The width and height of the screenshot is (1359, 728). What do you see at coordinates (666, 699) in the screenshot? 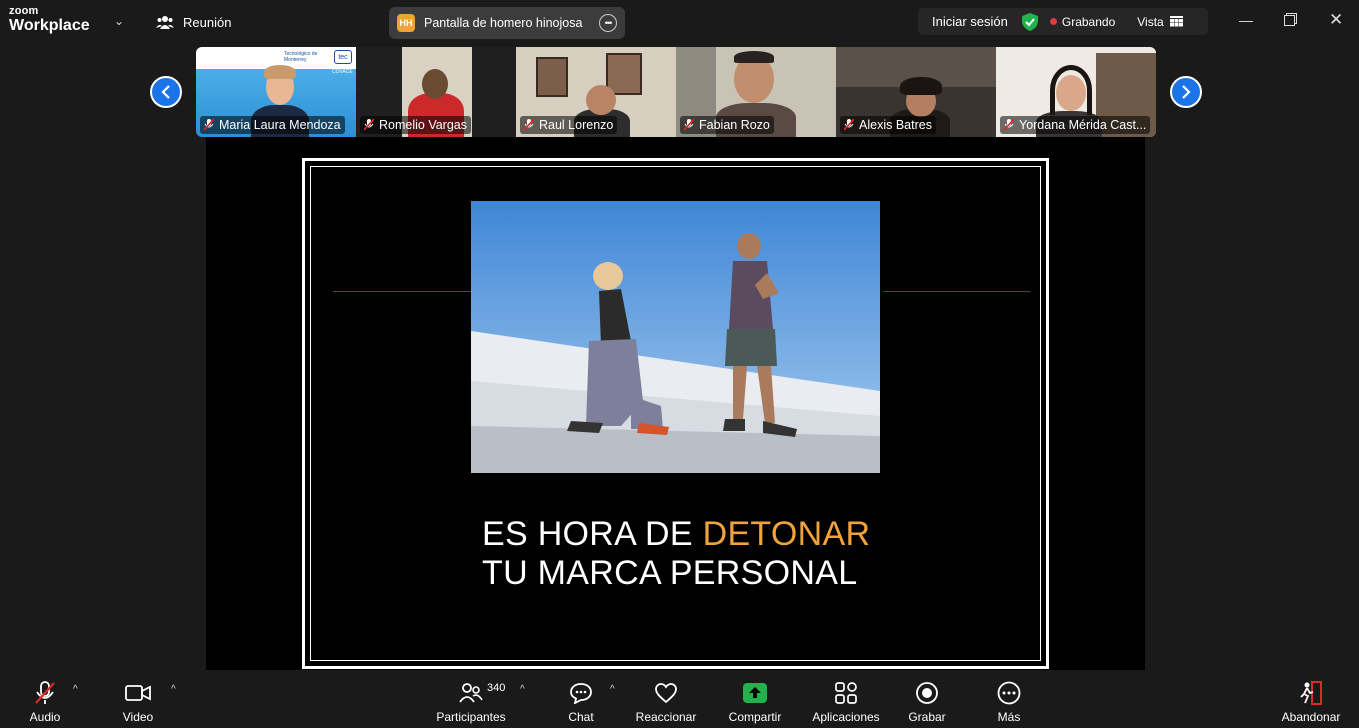
I see `react-button: Reaccionar` at bounding box center [666, 699].